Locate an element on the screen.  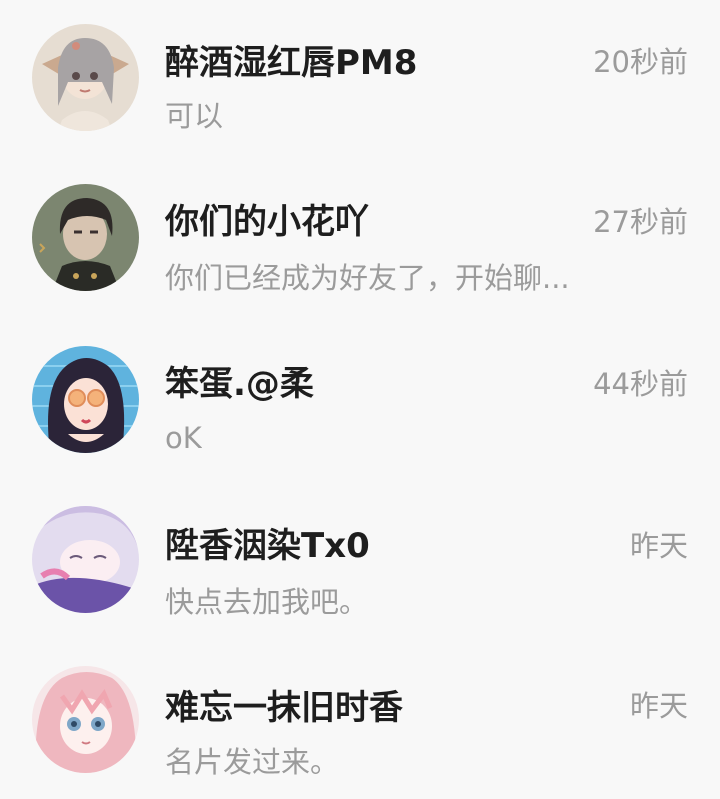
contact-name: 陞香洇染Tx0 is located at coordinates (267, 546).